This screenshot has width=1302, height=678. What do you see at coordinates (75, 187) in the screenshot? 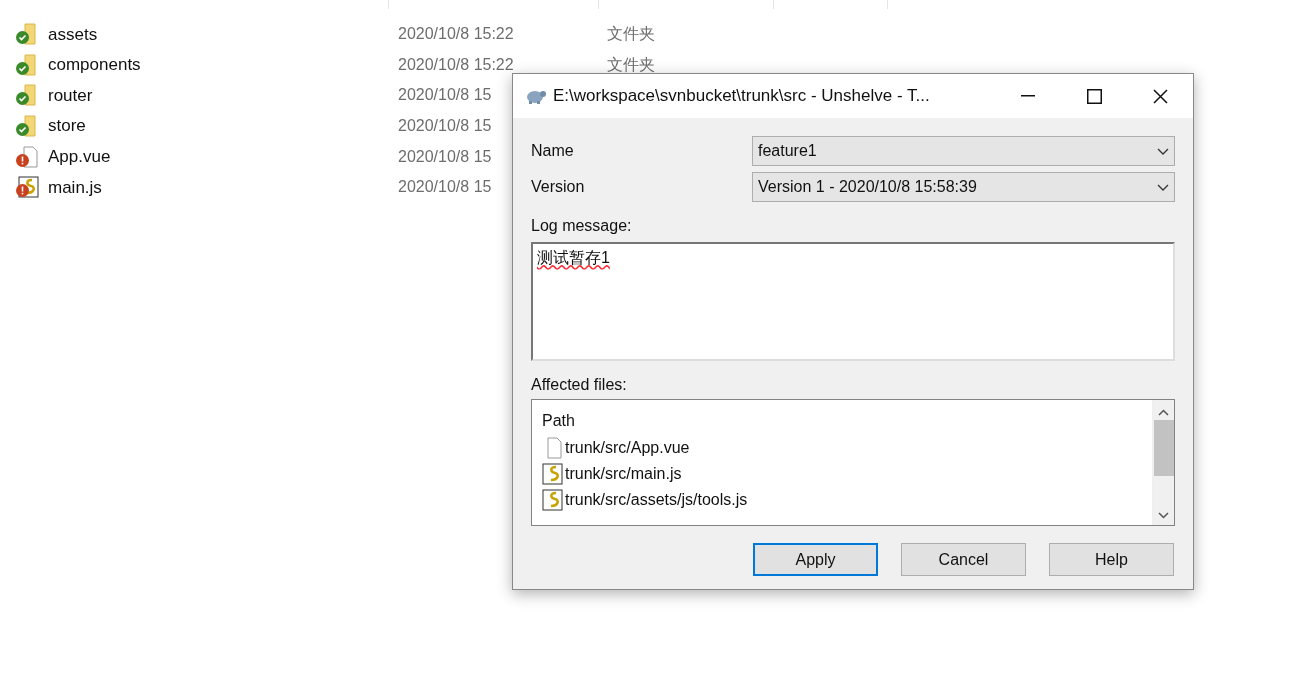
I see `file-name: main.js` at bounding box center [75, 187].